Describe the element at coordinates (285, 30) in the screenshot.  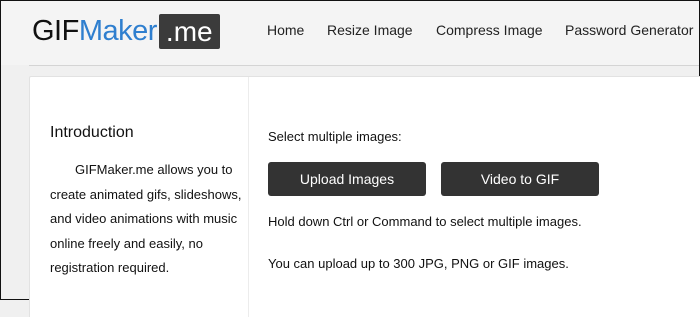
I see `nav-home-link: Home` at that location.